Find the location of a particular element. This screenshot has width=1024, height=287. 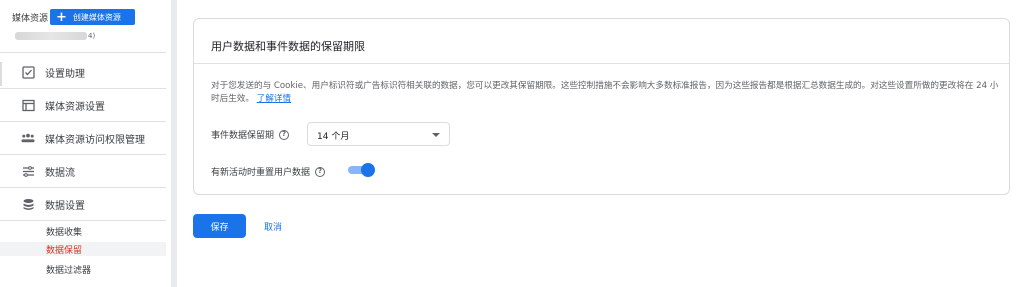

event-retention-row: 事件数据保留期 ? is located at coordinates (250, 134).